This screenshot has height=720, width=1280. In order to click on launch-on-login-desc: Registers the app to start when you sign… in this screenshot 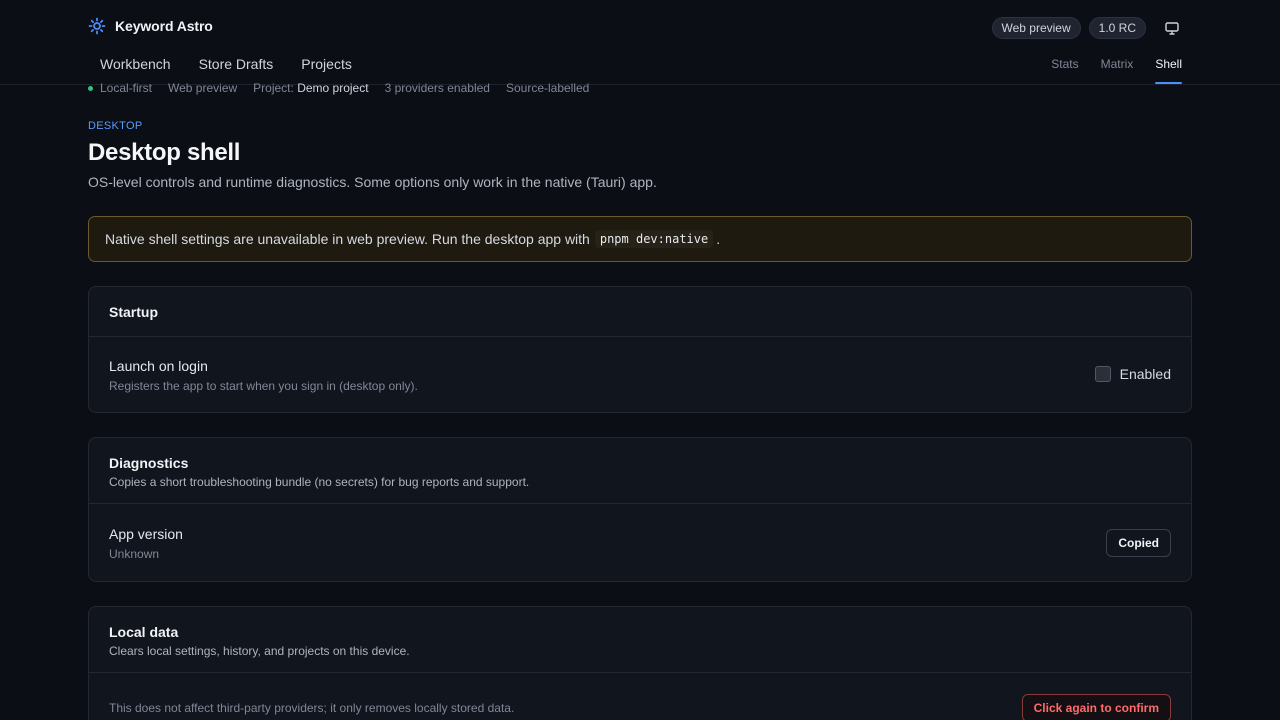, I will do `click(263, 386)`.